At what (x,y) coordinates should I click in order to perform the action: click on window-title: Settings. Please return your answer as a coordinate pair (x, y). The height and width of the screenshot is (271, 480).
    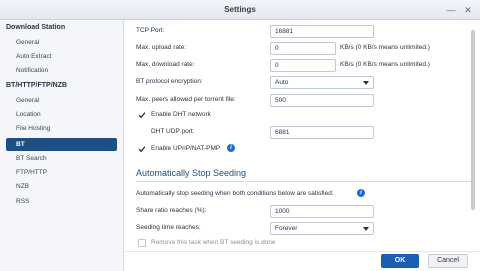
    Looking at the image, I should click on (240, 9).